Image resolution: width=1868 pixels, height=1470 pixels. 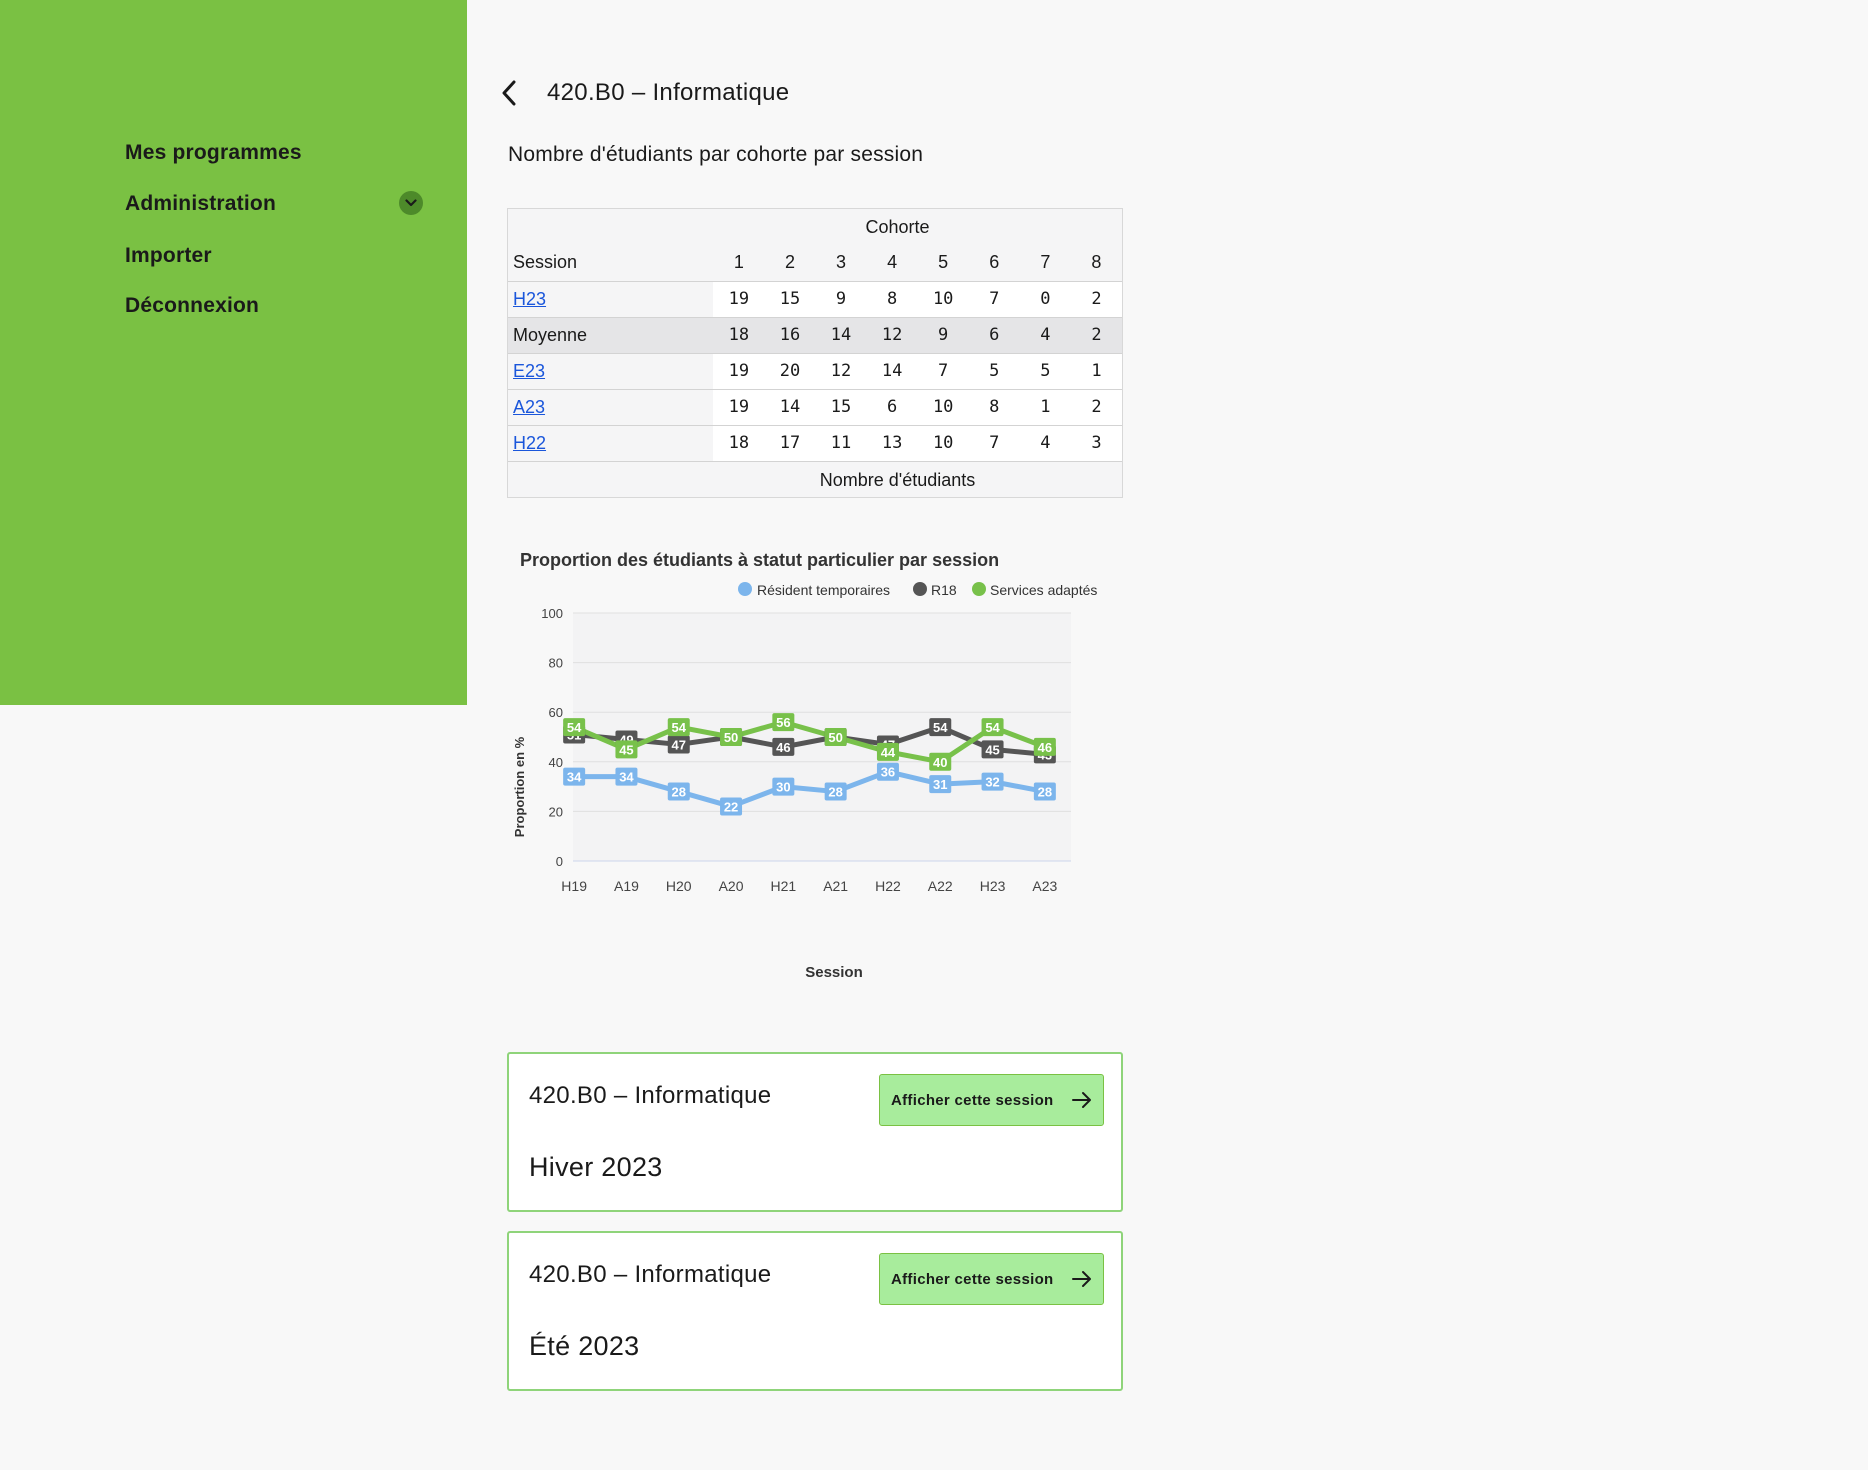 I want to click on table-row: E23 19 20 12 14 7 5 5 1, so click(x=815, y=371).